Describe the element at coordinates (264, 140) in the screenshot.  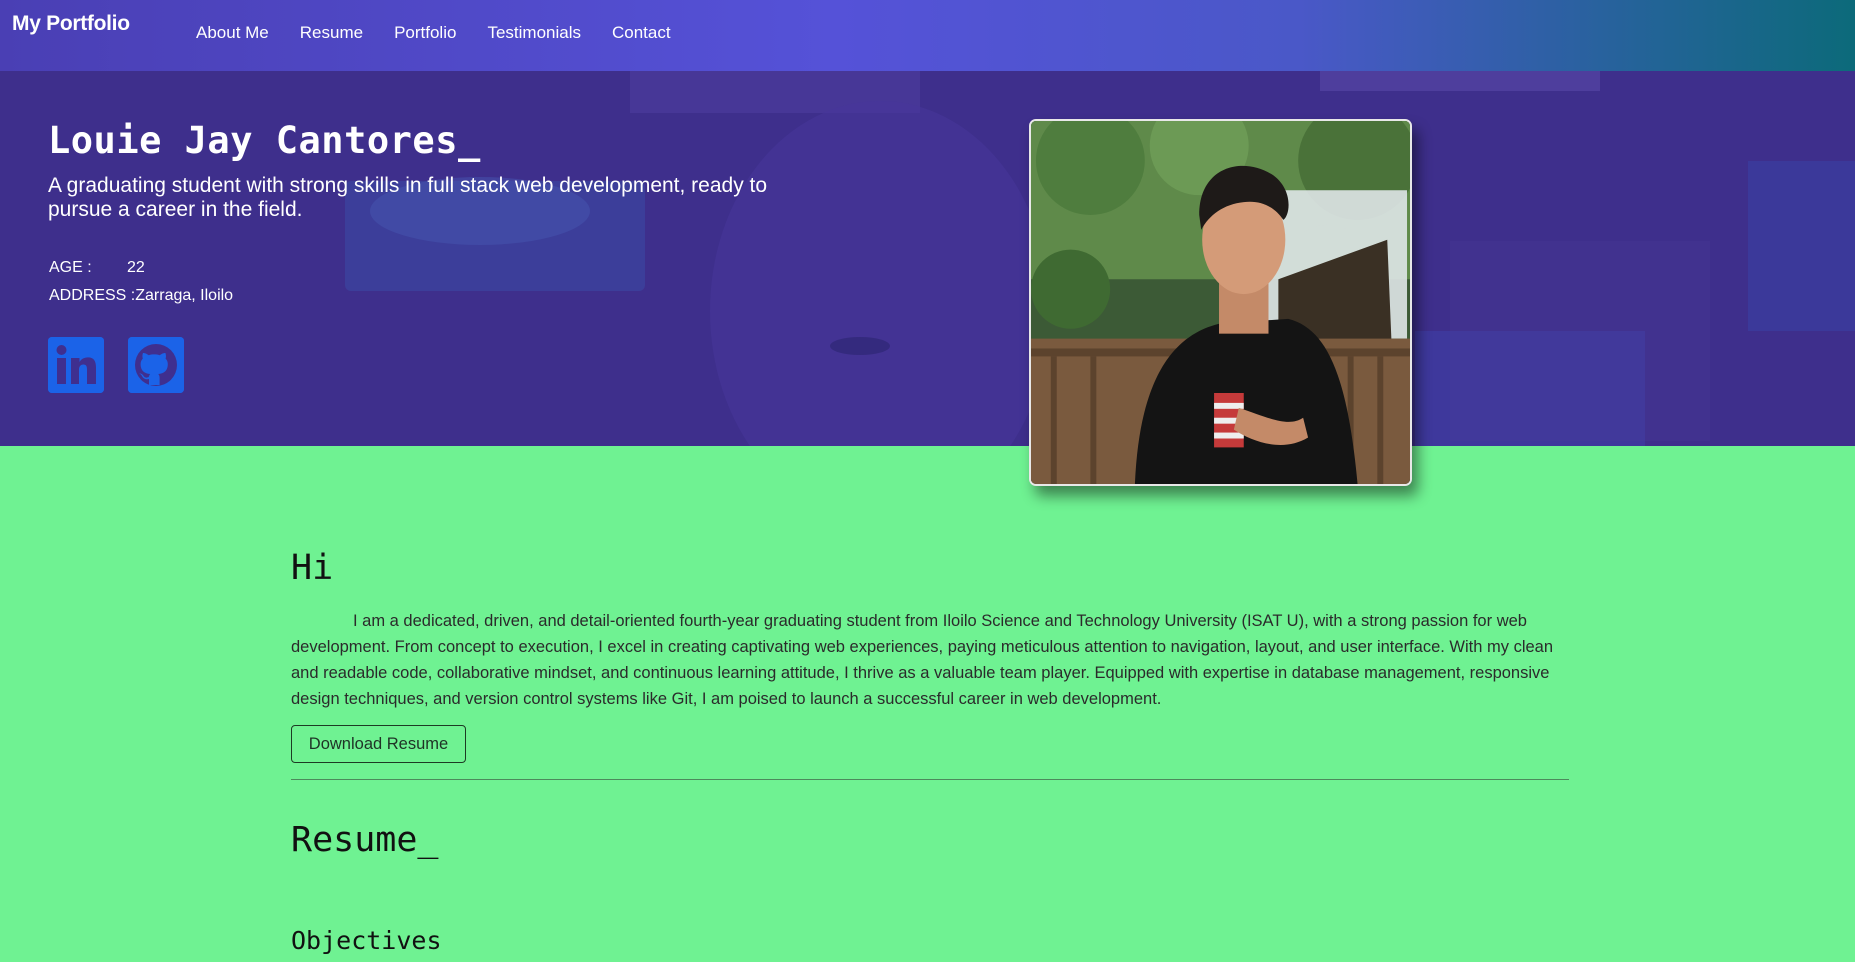
I see `hero-name: Louie Jay Cantores_` at that location.